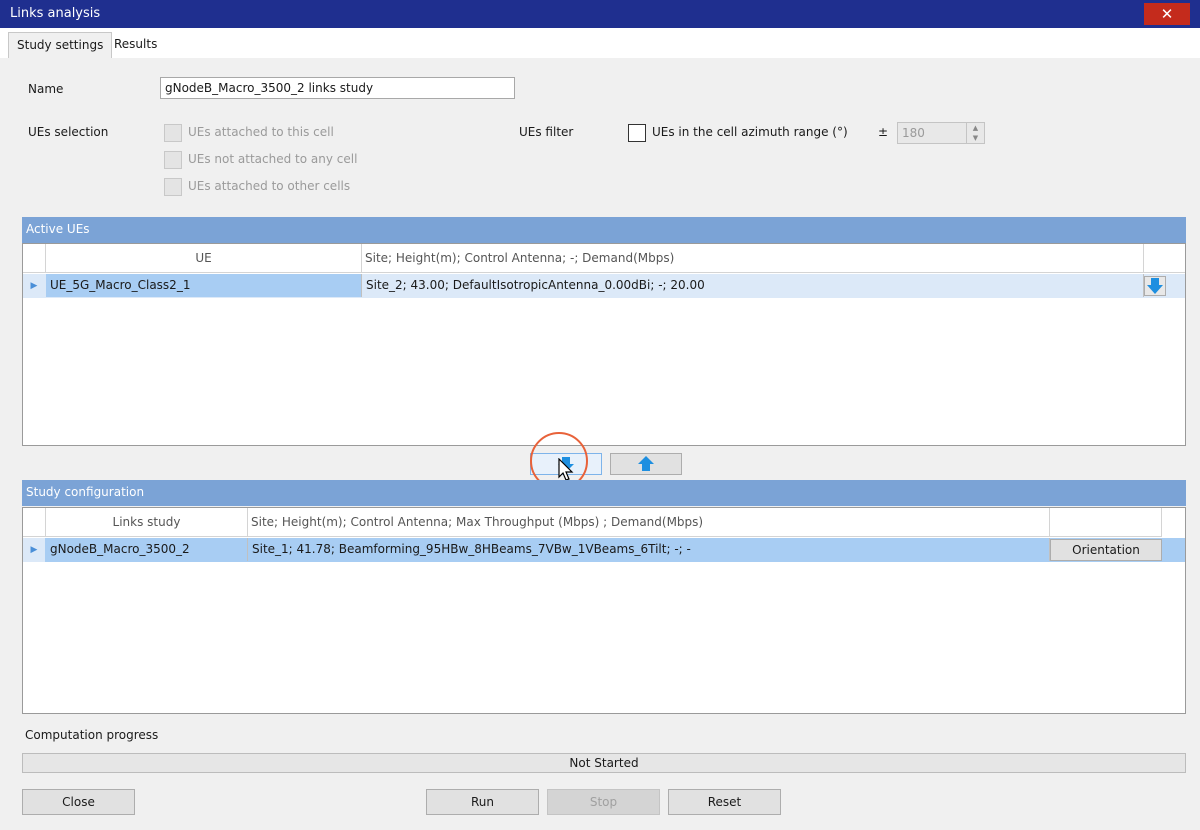 Image resolution: width=1200 pixels, height=830 pixels. What do you see at coordinates (337, 88) in the screenshot?
I see `name-input: gNodeB_Macro_3500_2 links study` at bounding box center [337, 88].